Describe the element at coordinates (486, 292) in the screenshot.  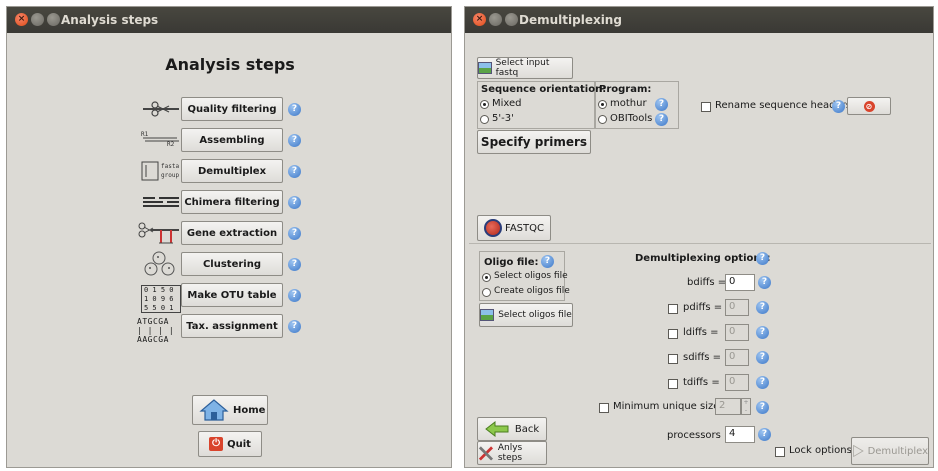
I see `create-oligos-radio` at that location.